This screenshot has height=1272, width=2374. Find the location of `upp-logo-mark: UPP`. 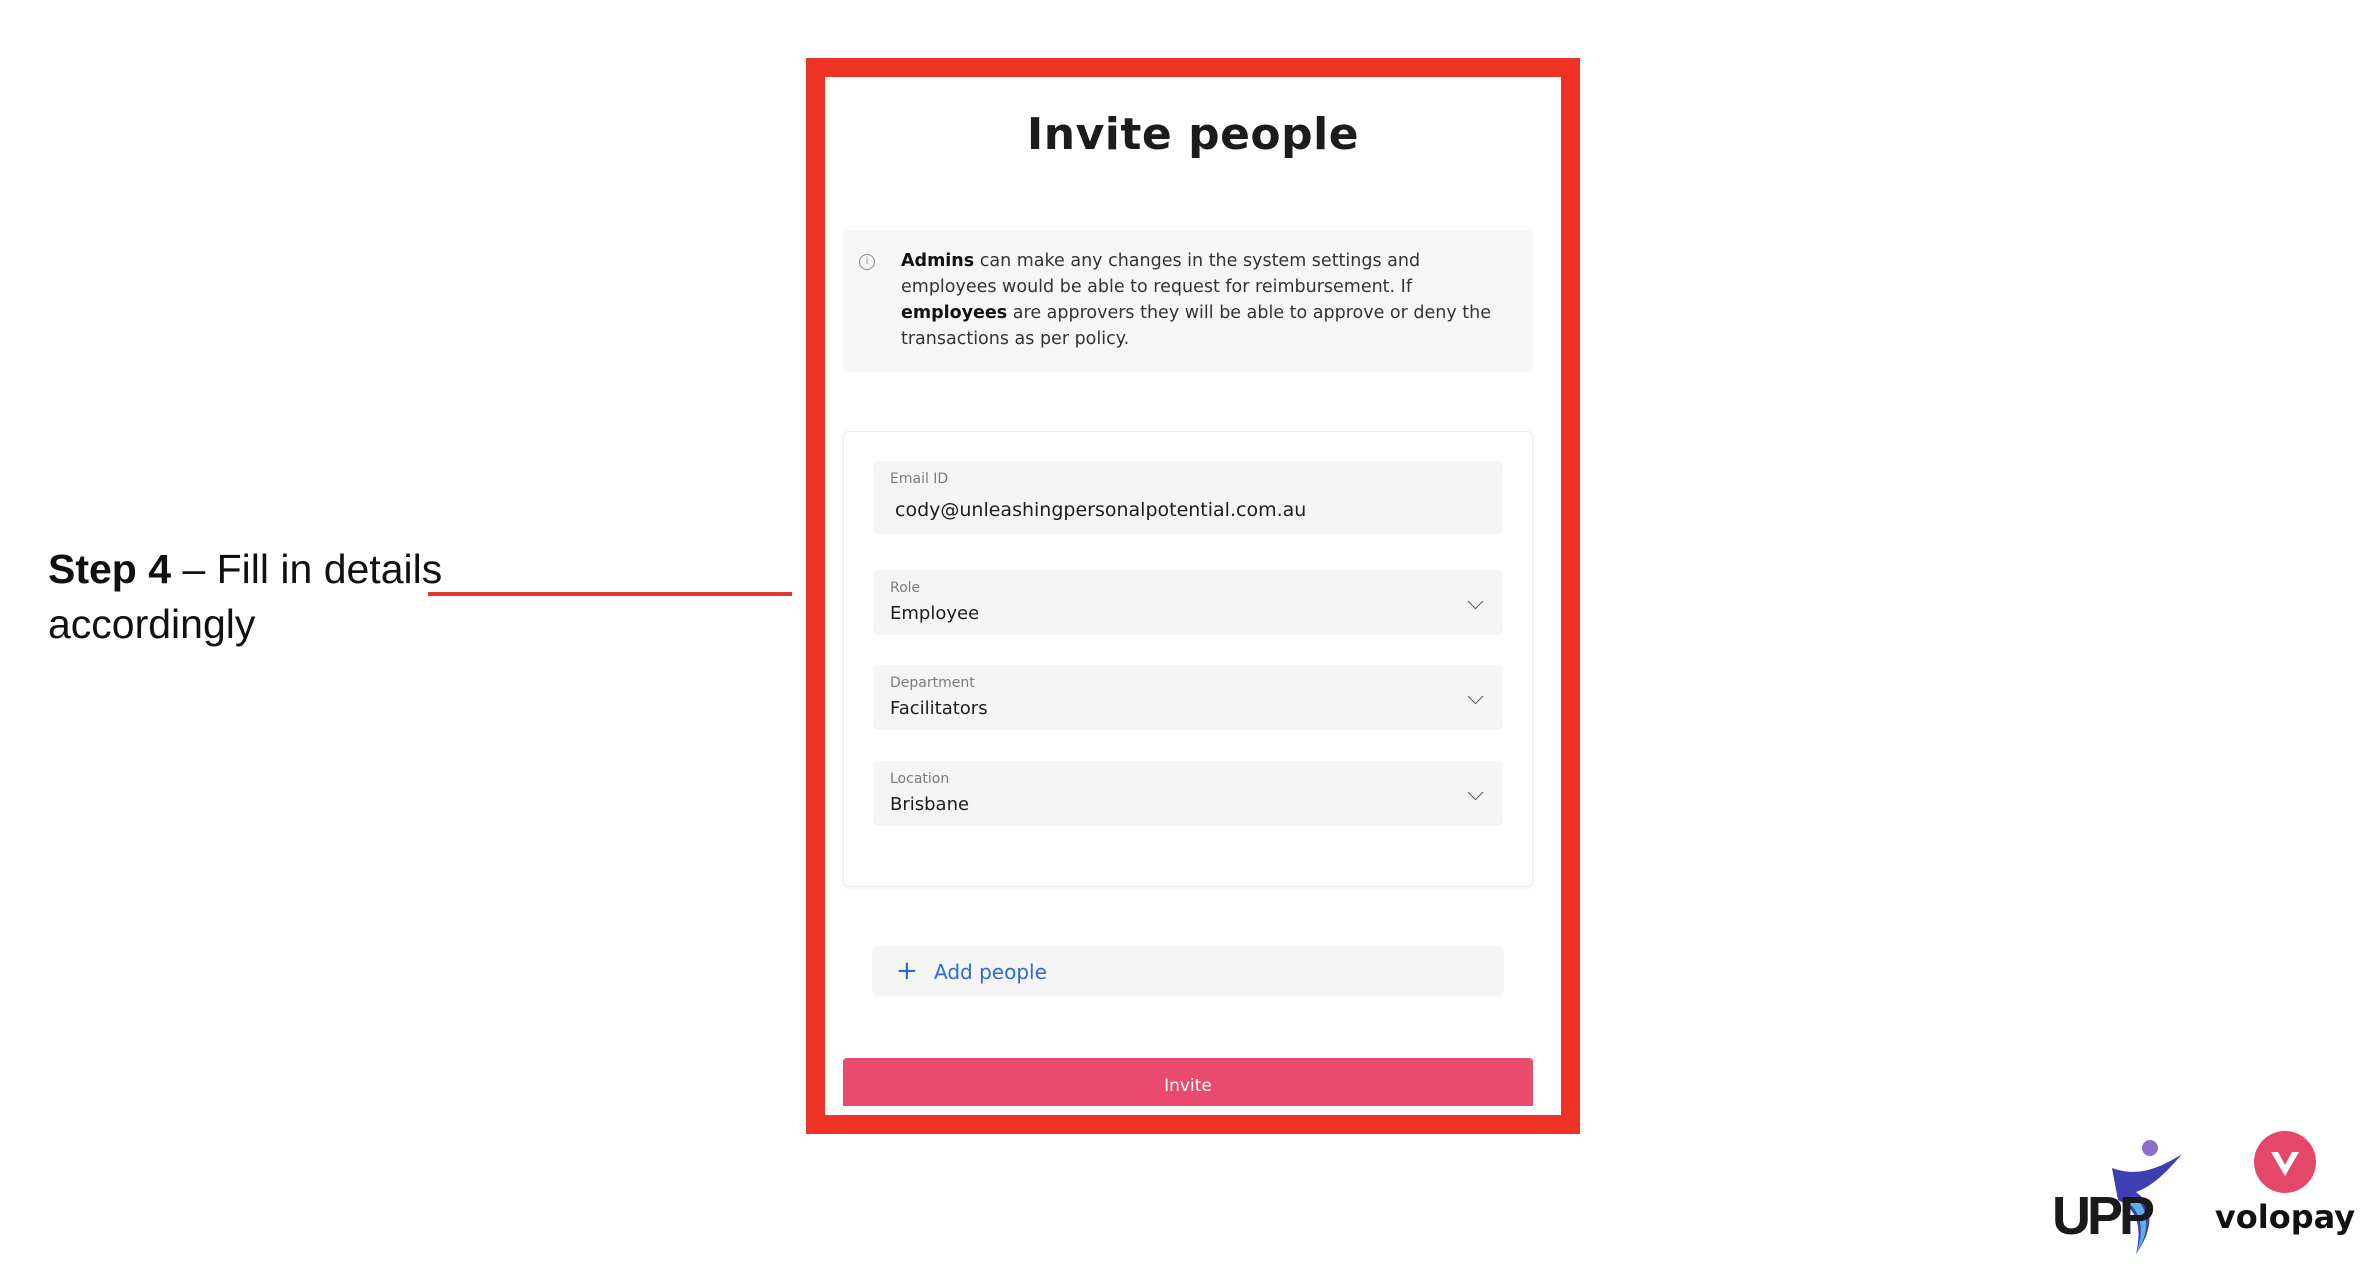

upp-logo-mark: UPP is located at coordinates (2117, 1197).